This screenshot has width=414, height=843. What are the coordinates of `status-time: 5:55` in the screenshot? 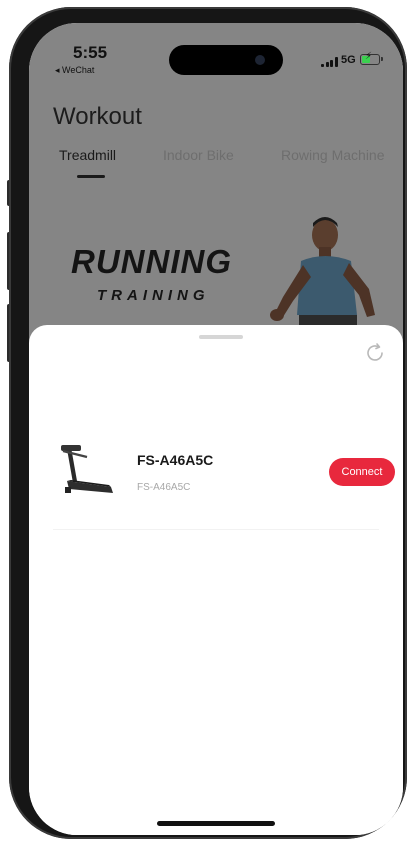 It's located at (90, 52).